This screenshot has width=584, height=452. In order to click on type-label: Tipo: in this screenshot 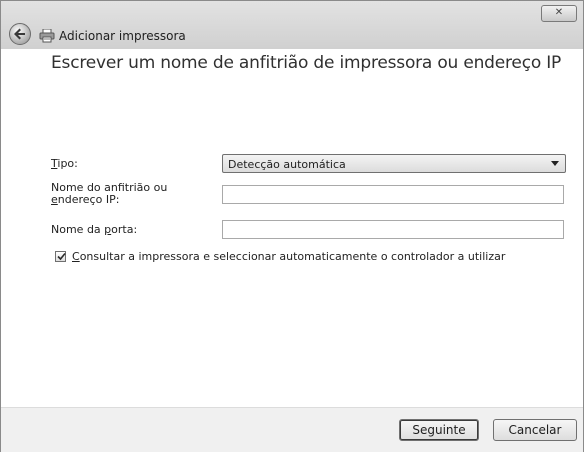, I will do `click(64, 164)`.